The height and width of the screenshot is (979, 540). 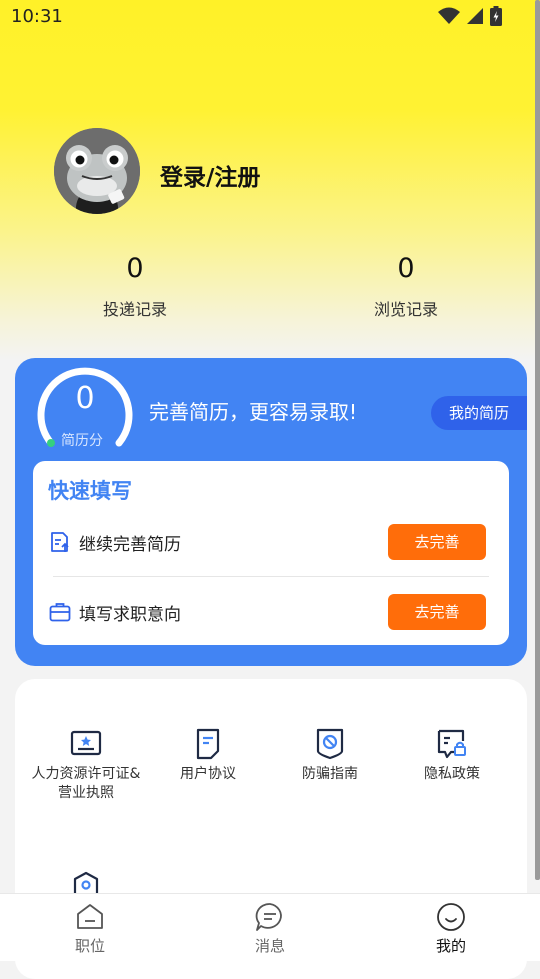 I want to click on wifi-icon, so click(x=449, y=15).